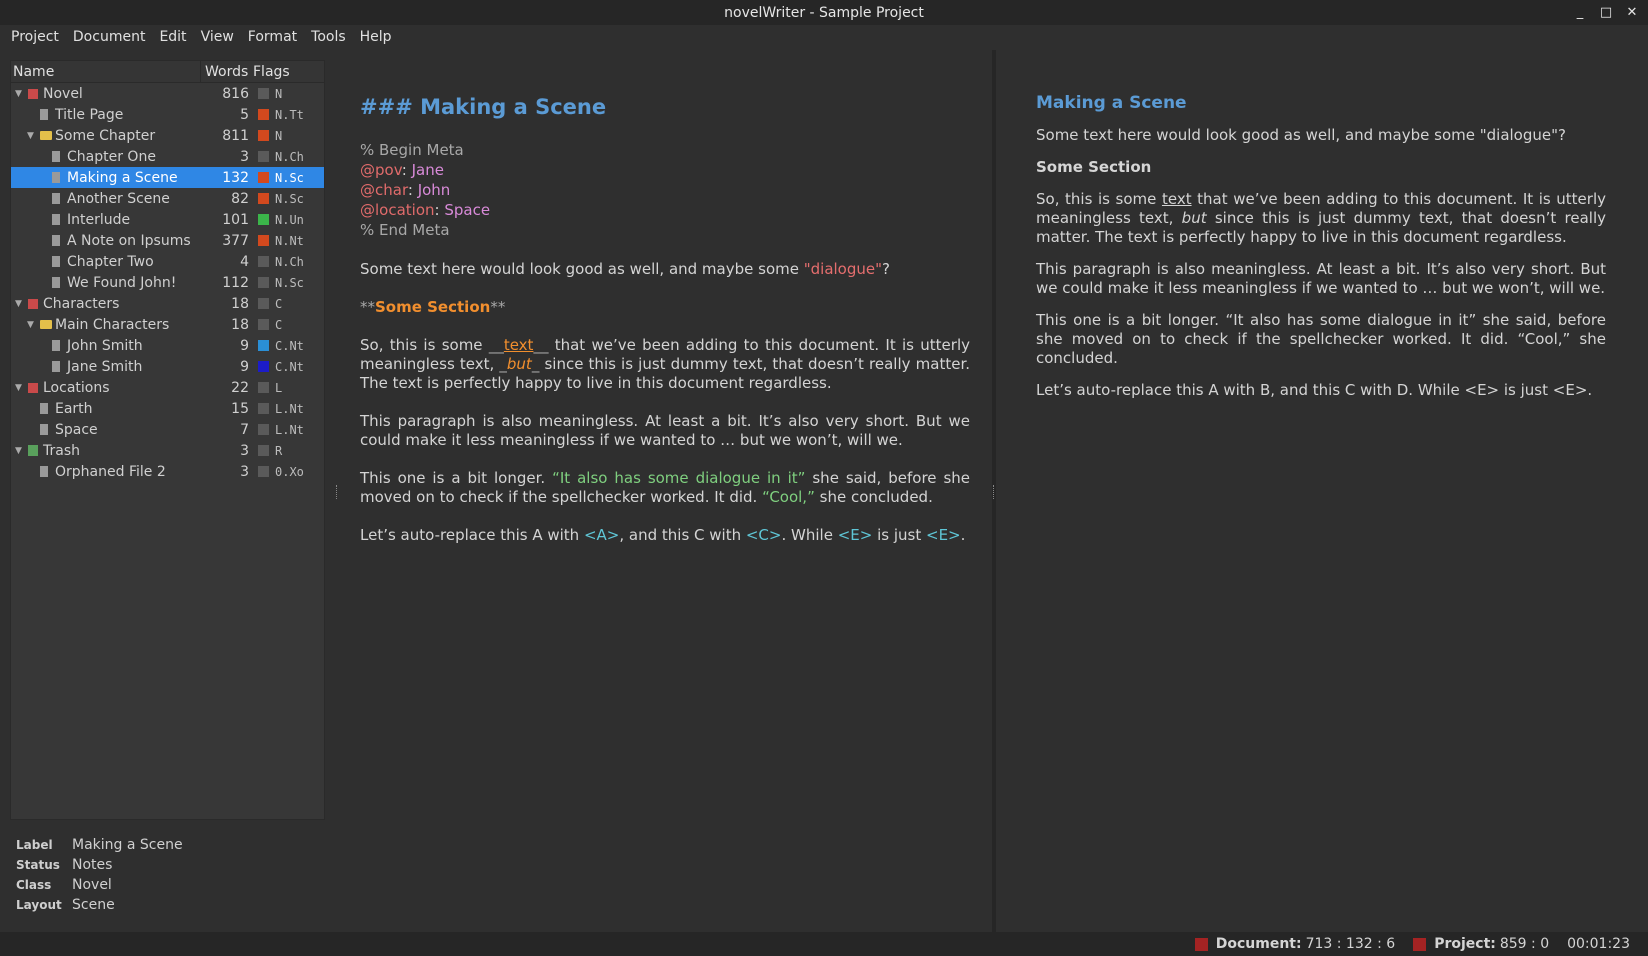 The width and height of the screenshot is (1648, 956). I want to click on tree-item-jane-smith: Jane Smith 9 C.Nt, so click(167, 366).